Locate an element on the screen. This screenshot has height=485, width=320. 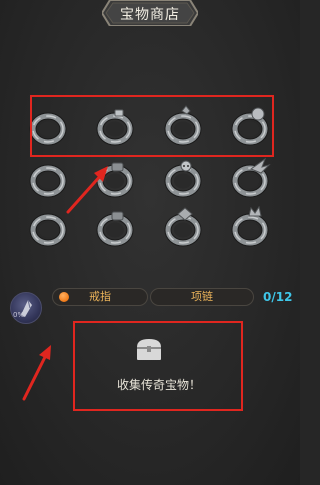
highlight-box-empty-panel is located at coordinates (158, 366).